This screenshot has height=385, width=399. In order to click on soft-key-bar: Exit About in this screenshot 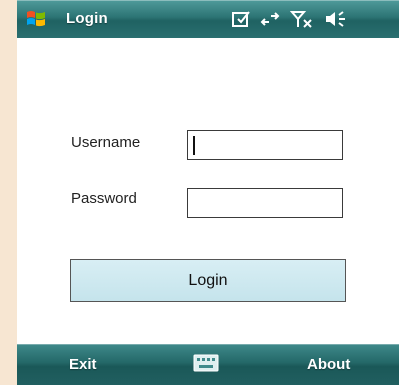, I will do `click(208, 364)`.